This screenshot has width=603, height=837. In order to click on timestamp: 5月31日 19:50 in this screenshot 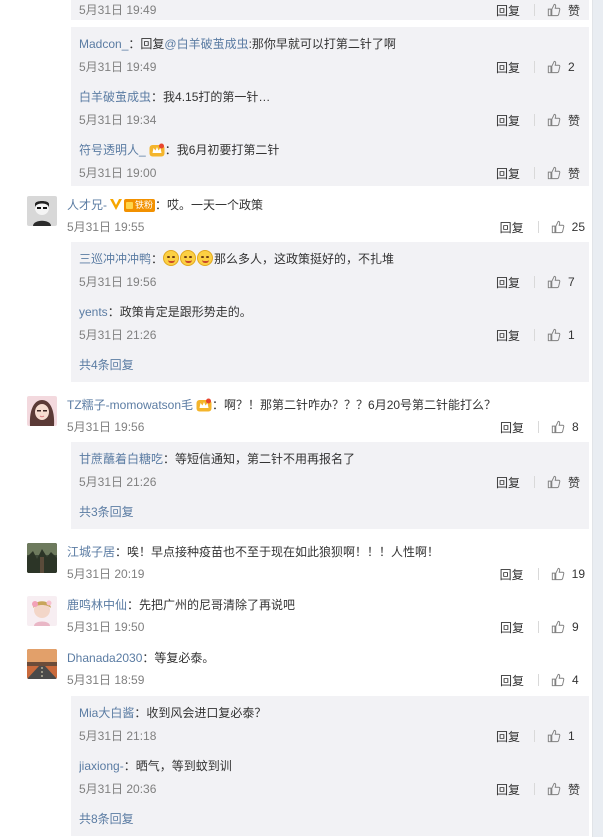, I will do `click(106, 627)`.